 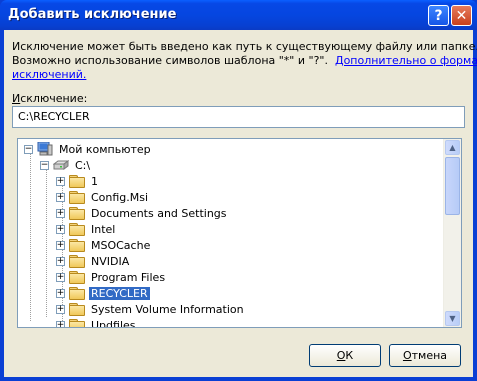 What do you see at coordinates (86, 229) in the screenshot?
I see `tree-node-folder: + Intel` at bounding box center [86, 229].